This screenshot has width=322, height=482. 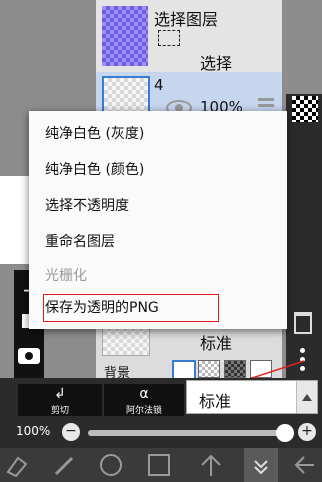 I want to click on selection-layer-title: 选择图层, so click(x=186, y=19).